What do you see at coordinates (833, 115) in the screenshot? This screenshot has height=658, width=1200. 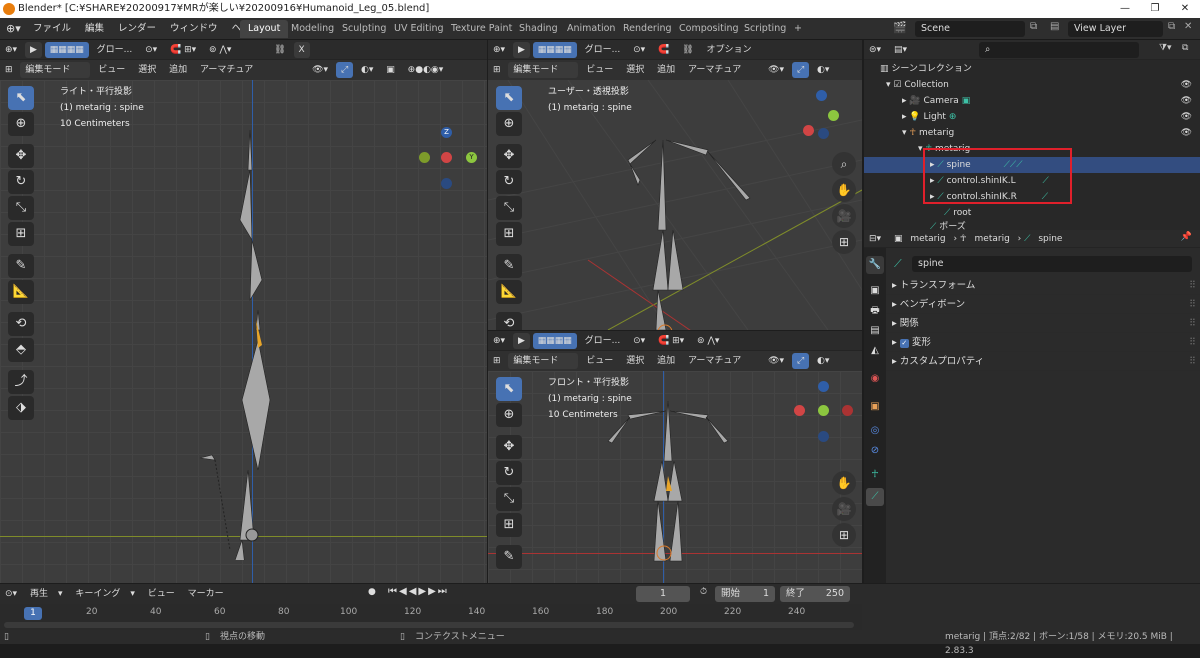 I see `gizmo-y-axis` at bounding box center [833, 115].